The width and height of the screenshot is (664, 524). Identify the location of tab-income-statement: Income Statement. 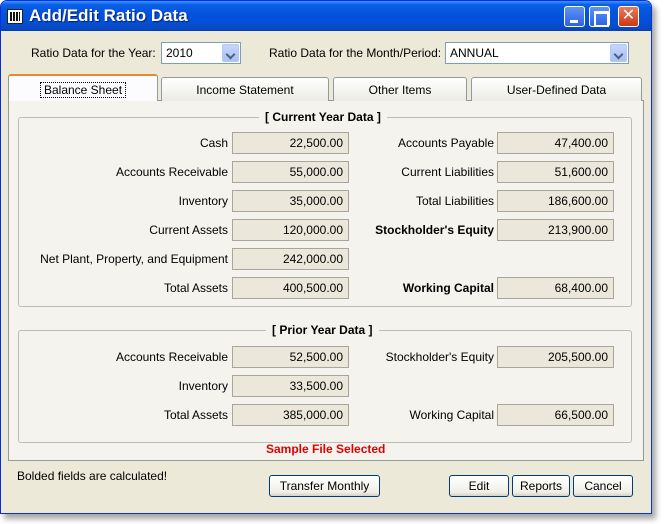
(245, 89).